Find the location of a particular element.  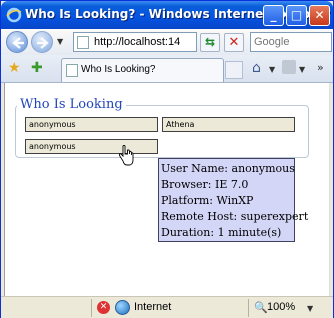

tab-label: Who Is Looking? is located at coordinates (118, 69).